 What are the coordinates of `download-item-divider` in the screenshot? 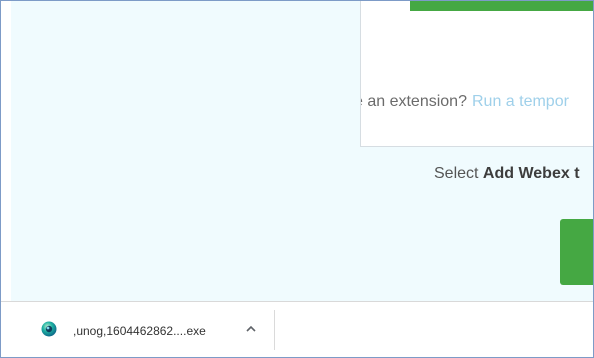 It's located at (274, 330).